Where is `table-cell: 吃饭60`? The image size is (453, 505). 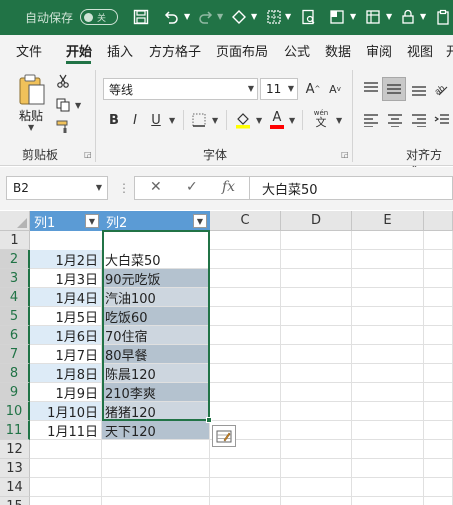 table-cell: 吃饭60 is located at coordinates (156, 316).